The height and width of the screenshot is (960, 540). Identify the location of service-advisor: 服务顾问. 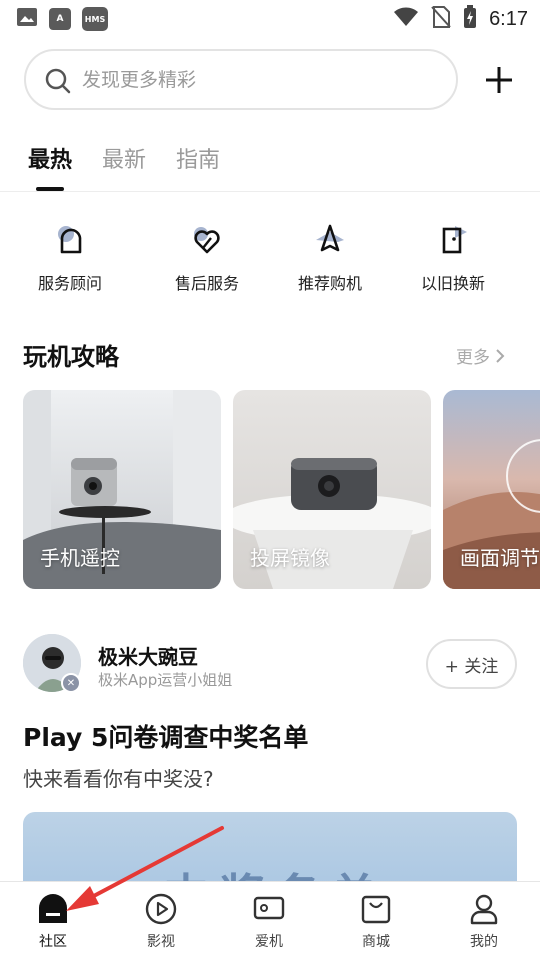
(70, 258).